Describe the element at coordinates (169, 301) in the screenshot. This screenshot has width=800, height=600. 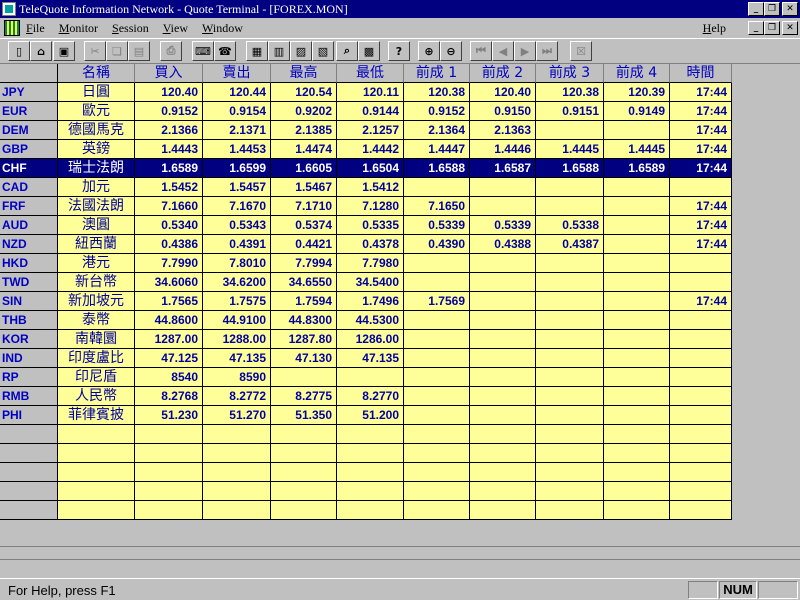
I see `quote-cell: 1.7565` at that location.